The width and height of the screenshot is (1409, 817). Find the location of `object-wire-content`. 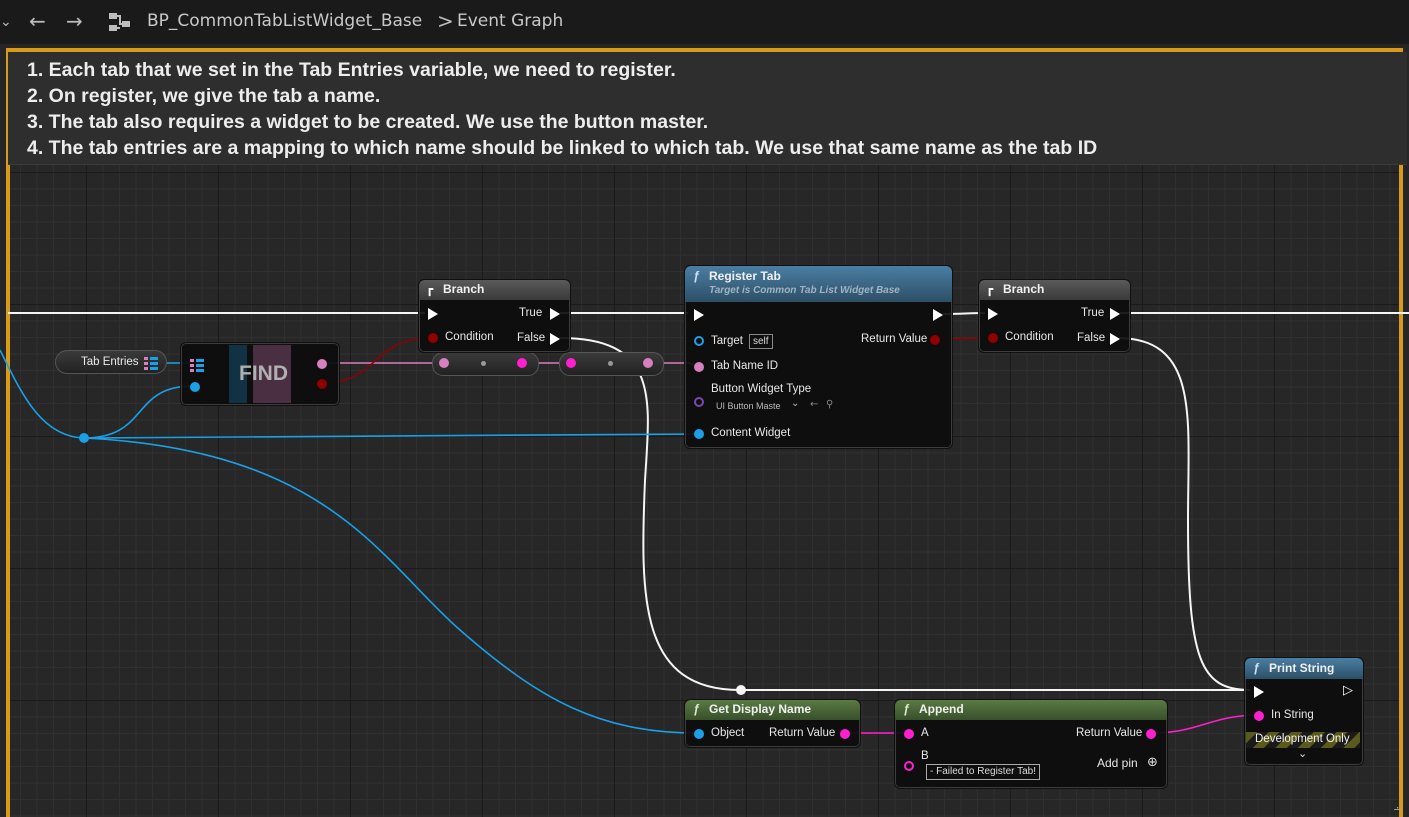

object-wire-content is located at coordinates (390, 436).